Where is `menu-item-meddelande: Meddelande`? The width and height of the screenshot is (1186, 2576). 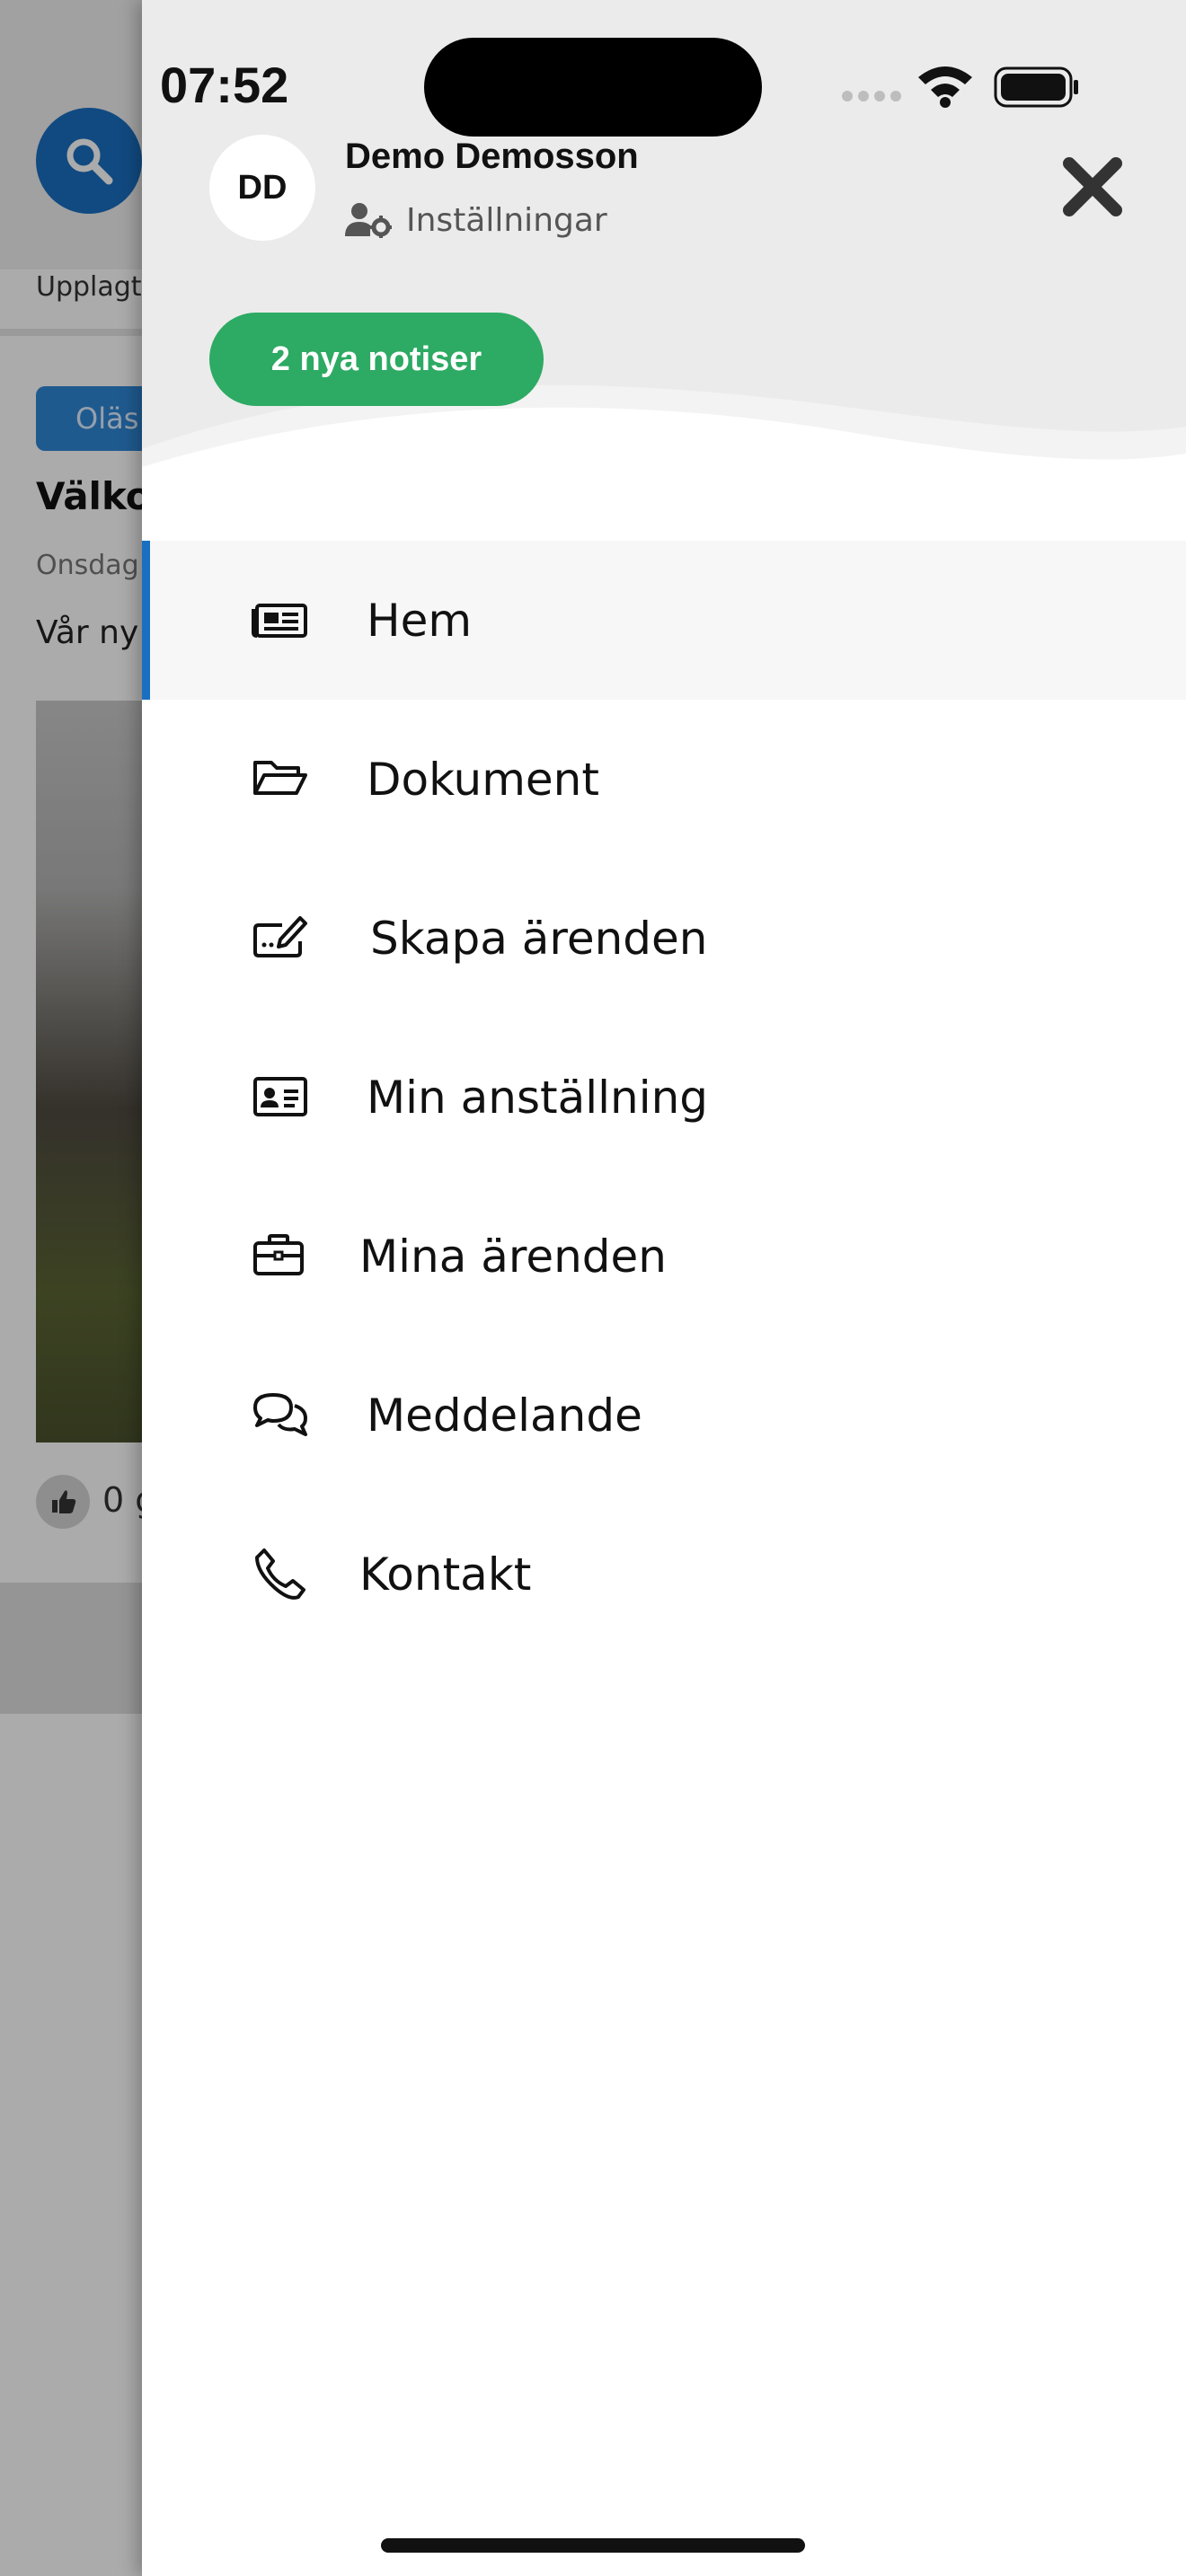 menu-item-meddelande: Meddelande is located at coordinates (664, 1415).